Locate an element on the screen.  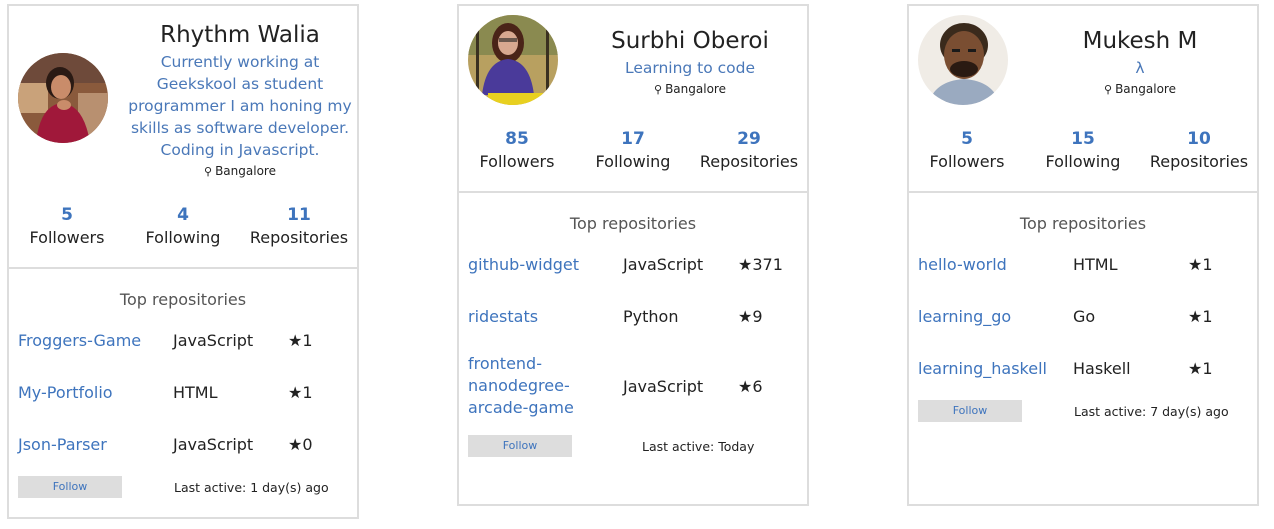
stat-value: 29 is located at coordinates (749, 139).